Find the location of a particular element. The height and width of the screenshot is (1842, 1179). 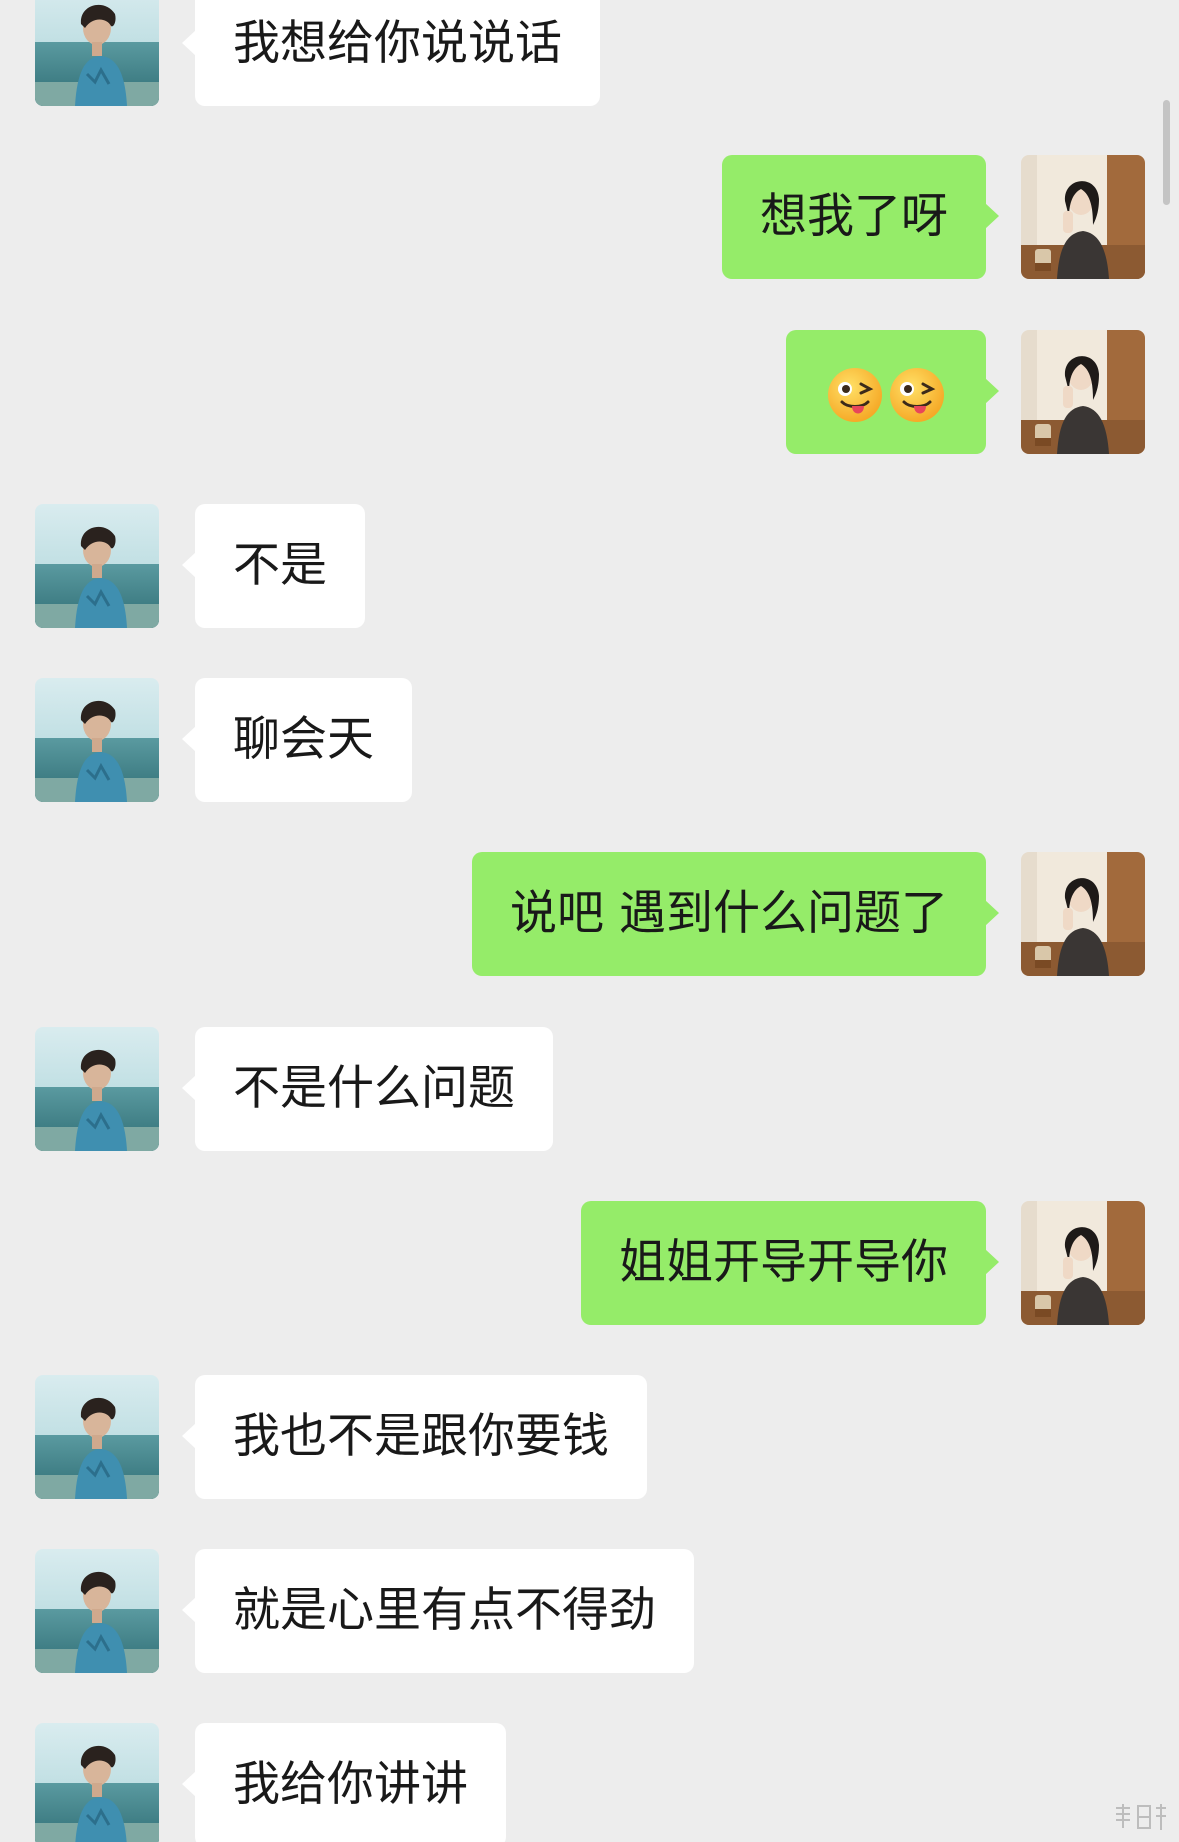

message-row-outgoing: 姐姐开导开导你 is located at coordinates (589, 1263).